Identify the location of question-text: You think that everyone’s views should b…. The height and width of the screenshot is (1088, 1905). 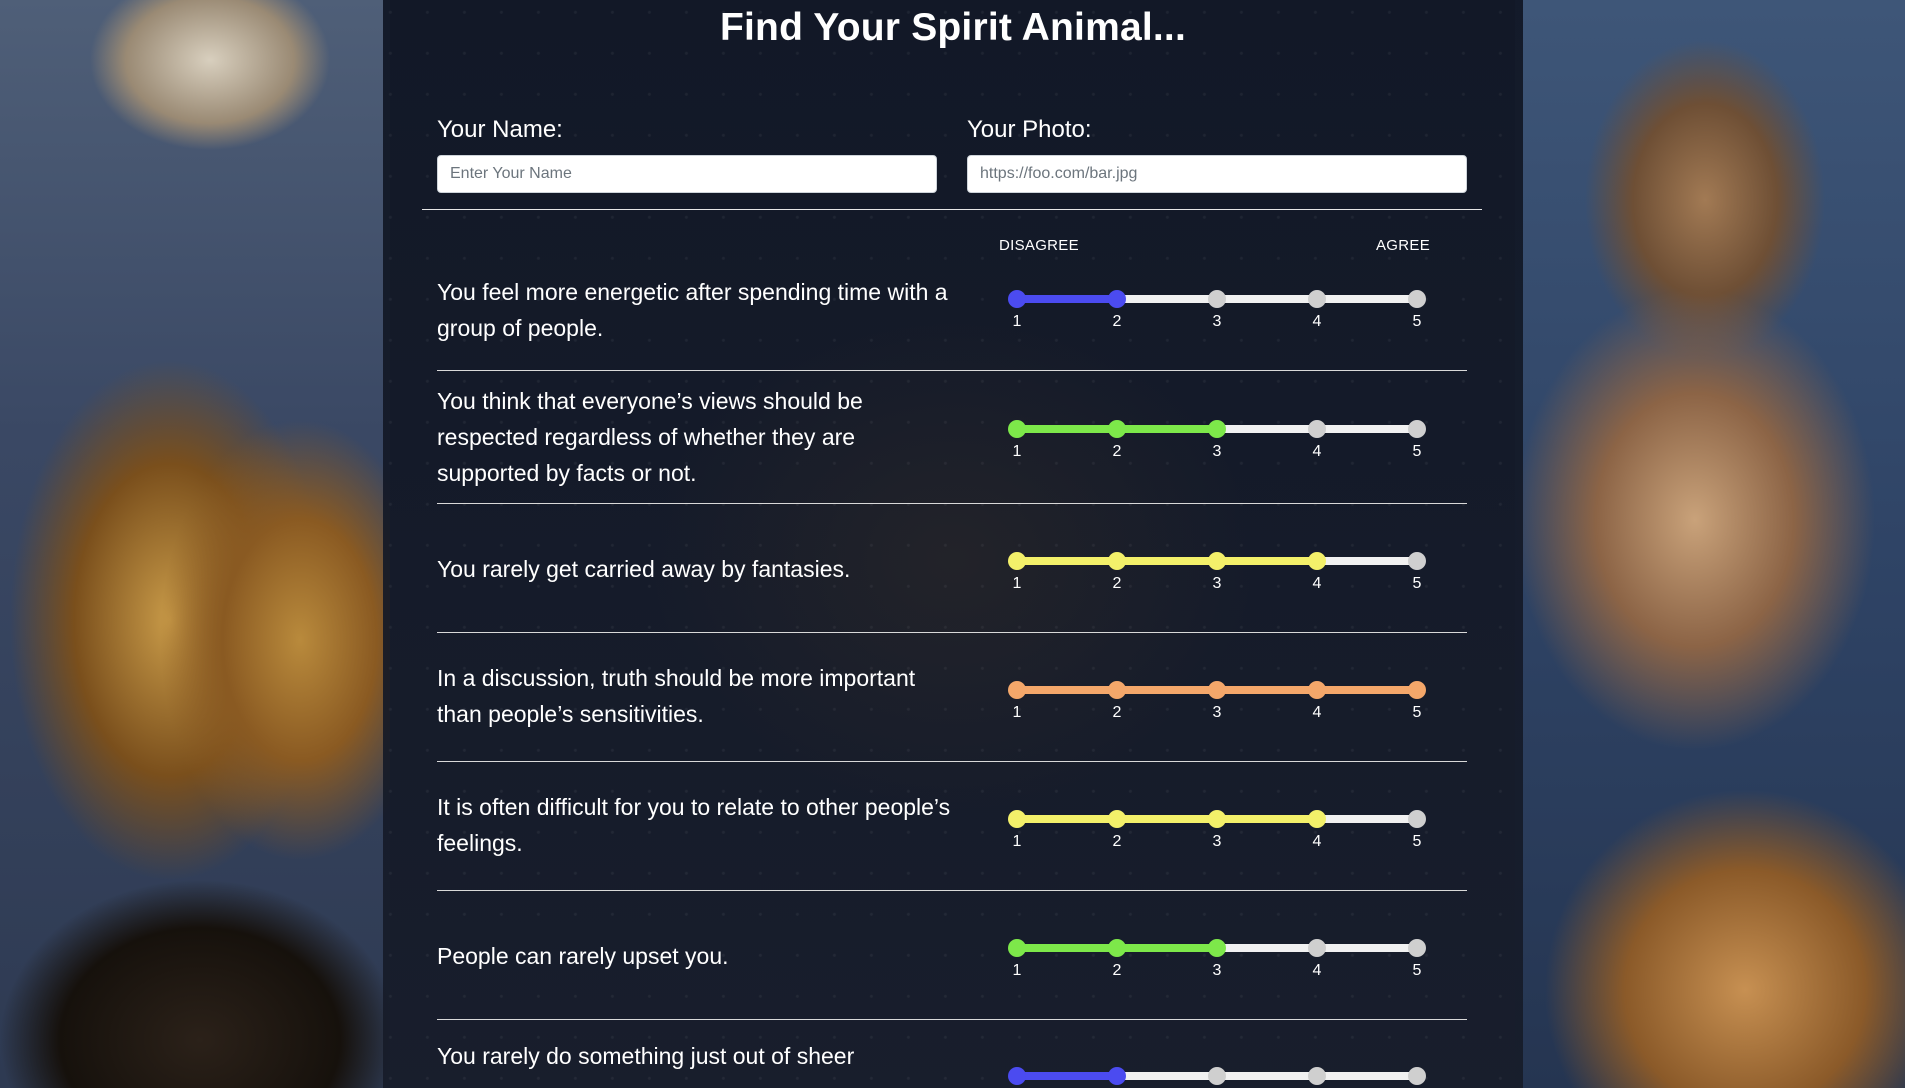
(650, 437).